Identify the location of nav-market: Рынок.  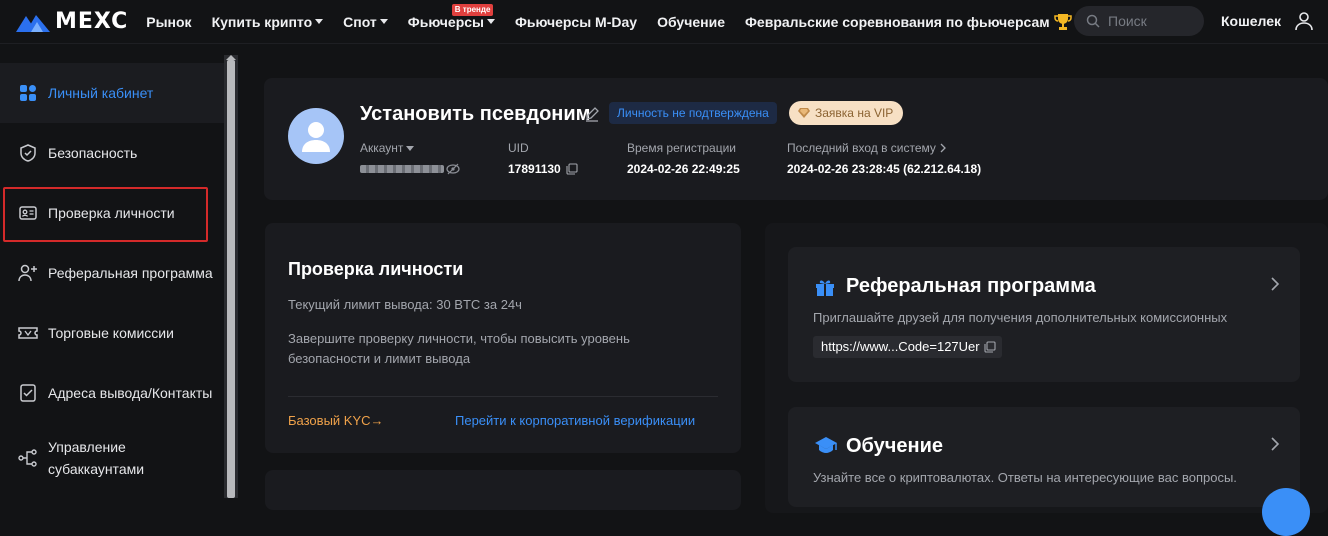
(168, 22).